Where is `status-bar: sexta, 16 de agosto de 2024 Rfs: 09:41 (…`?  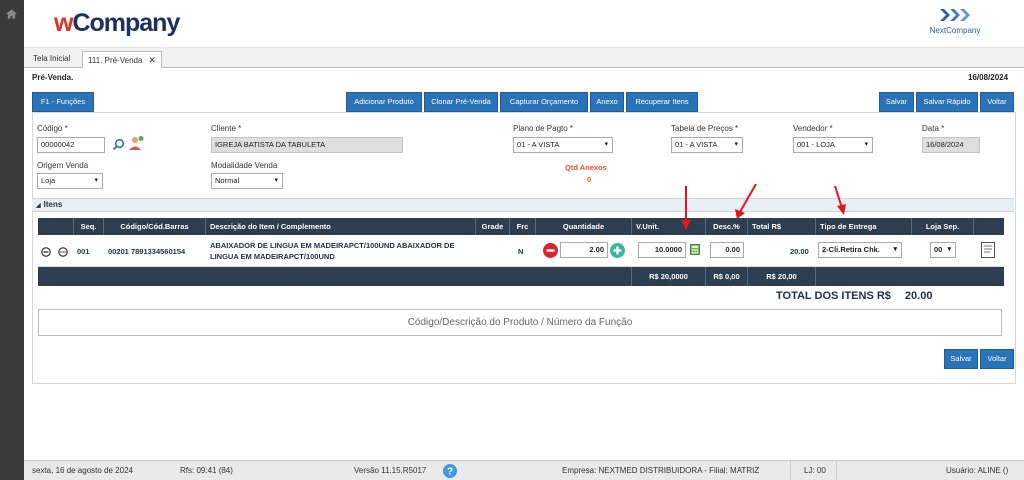
status-bar: sexta, 16 de agosto de 2024 Rfs: 09:41 (… is located at coordinates (524, 470).